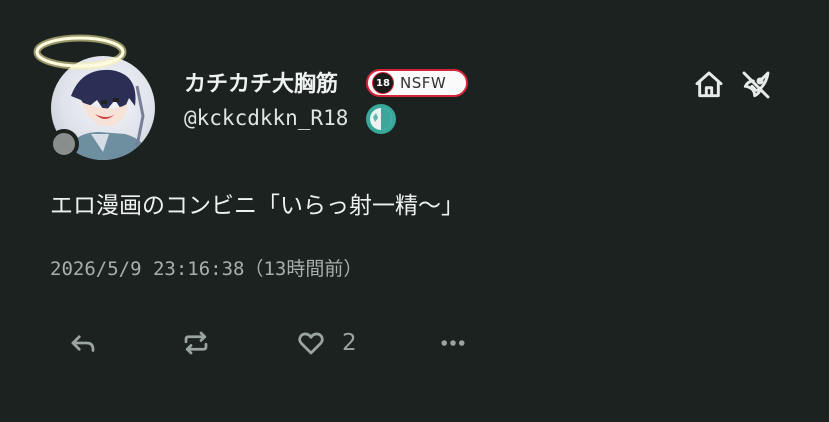  I want to click on renote-button, so click(196, 343).